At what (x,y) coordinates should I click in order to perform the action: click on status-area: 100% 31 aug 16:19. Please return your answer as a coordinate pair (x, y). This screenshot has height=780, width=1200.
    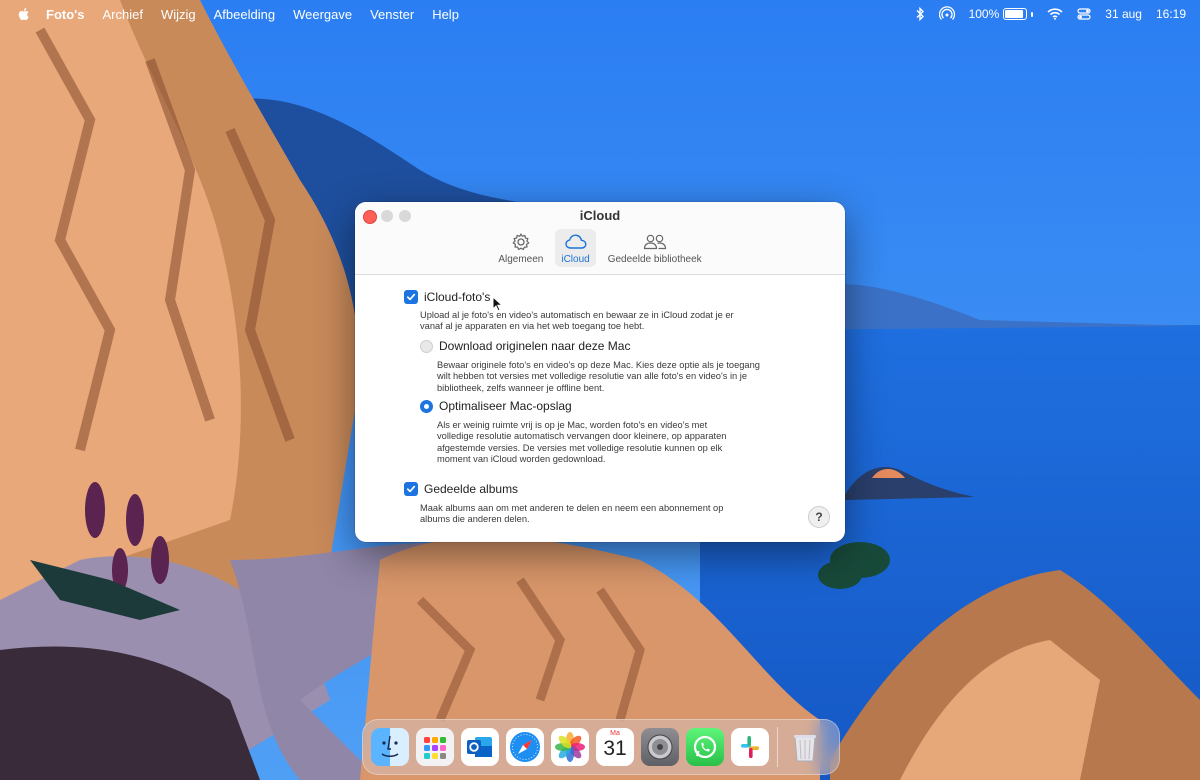
    Looking at the image, I should click on (1050, 14).